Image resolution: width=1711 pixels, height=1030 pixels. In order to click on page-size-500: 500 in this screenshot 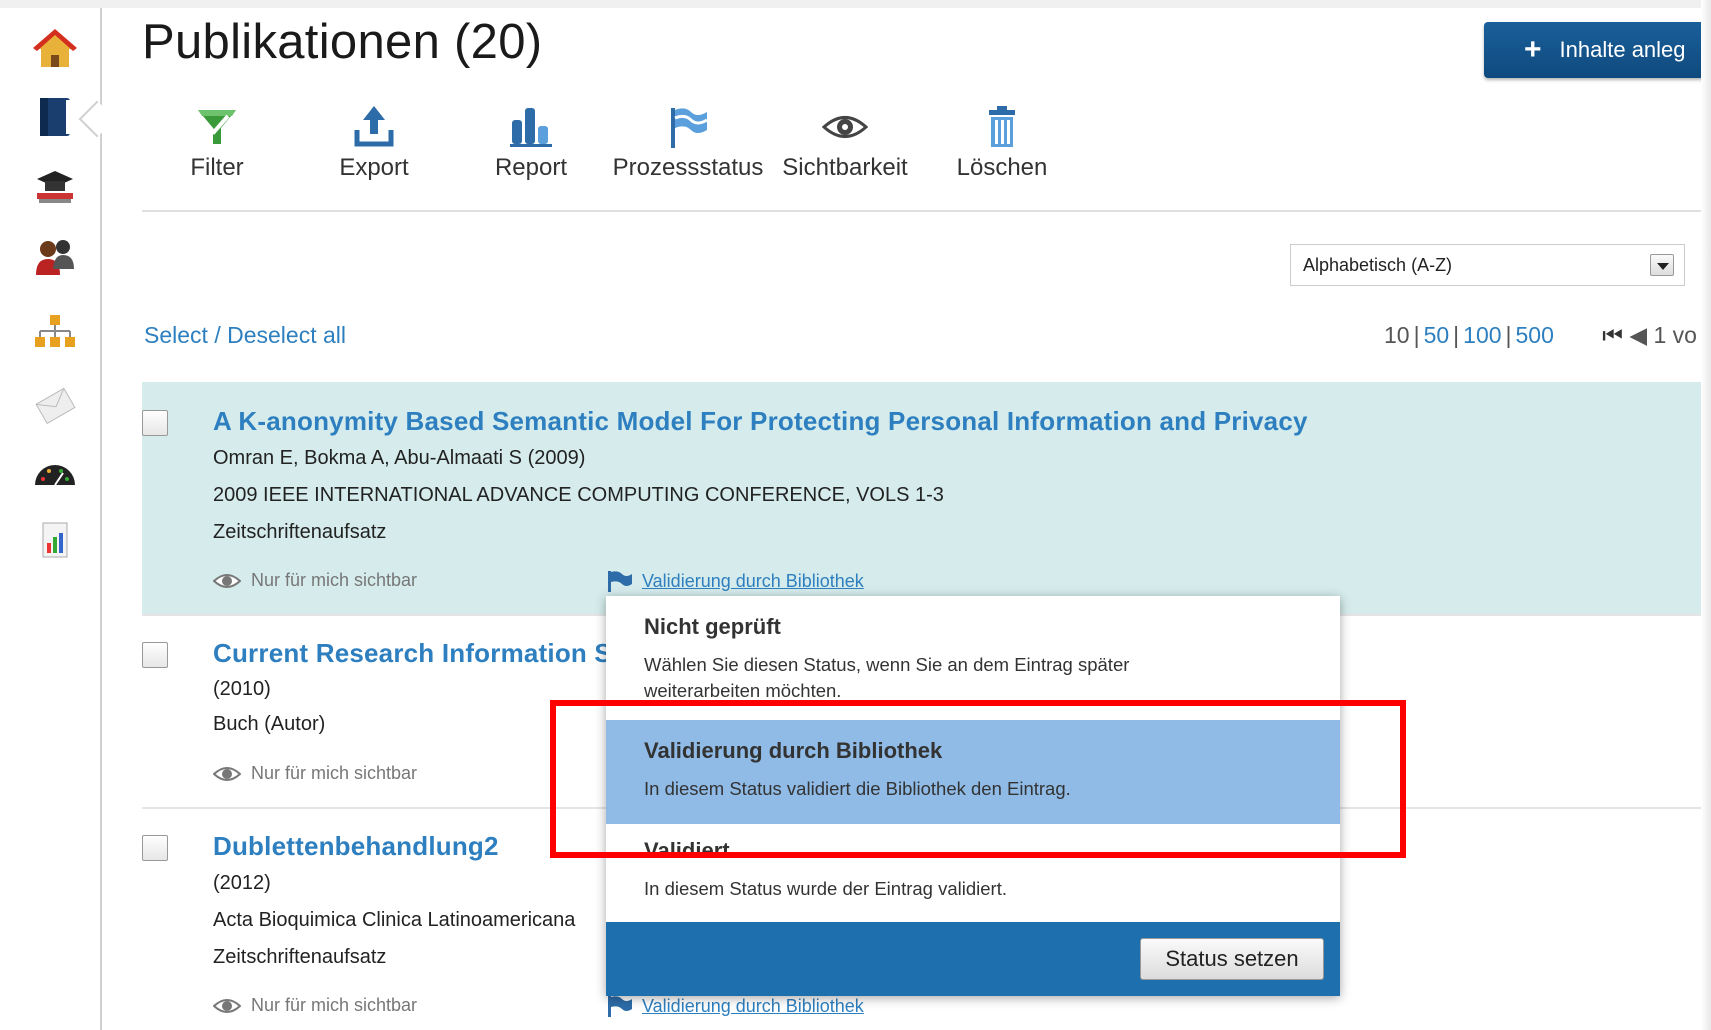, I will do `click(1535, 335)`.